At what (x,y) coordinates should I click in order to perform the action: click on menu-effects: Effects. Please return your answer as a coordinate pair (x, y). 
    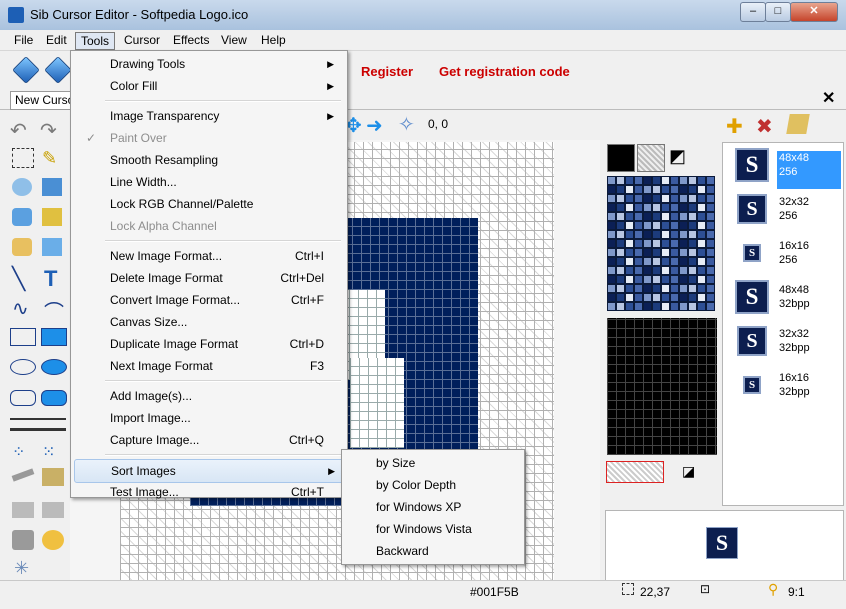
    Looking at the image, I should click on (191, 40).